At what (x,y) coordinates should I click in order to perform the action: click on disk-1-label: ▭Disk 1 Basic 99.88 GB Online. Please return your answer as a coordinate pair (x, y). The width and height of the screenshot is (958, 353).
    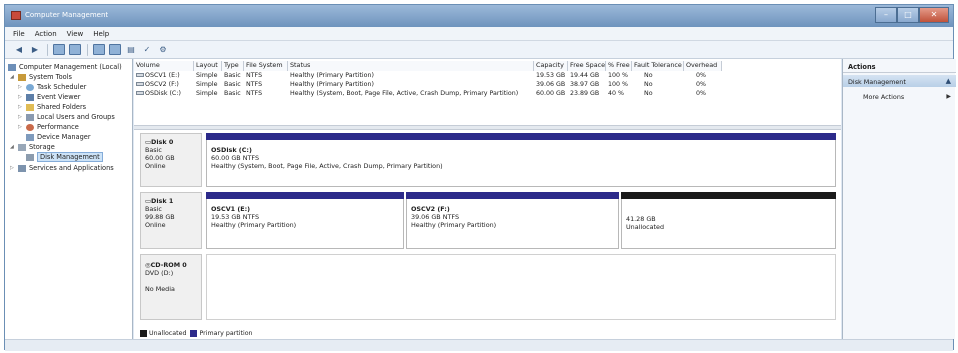
    Looking at the image, I should click on (171, 220).